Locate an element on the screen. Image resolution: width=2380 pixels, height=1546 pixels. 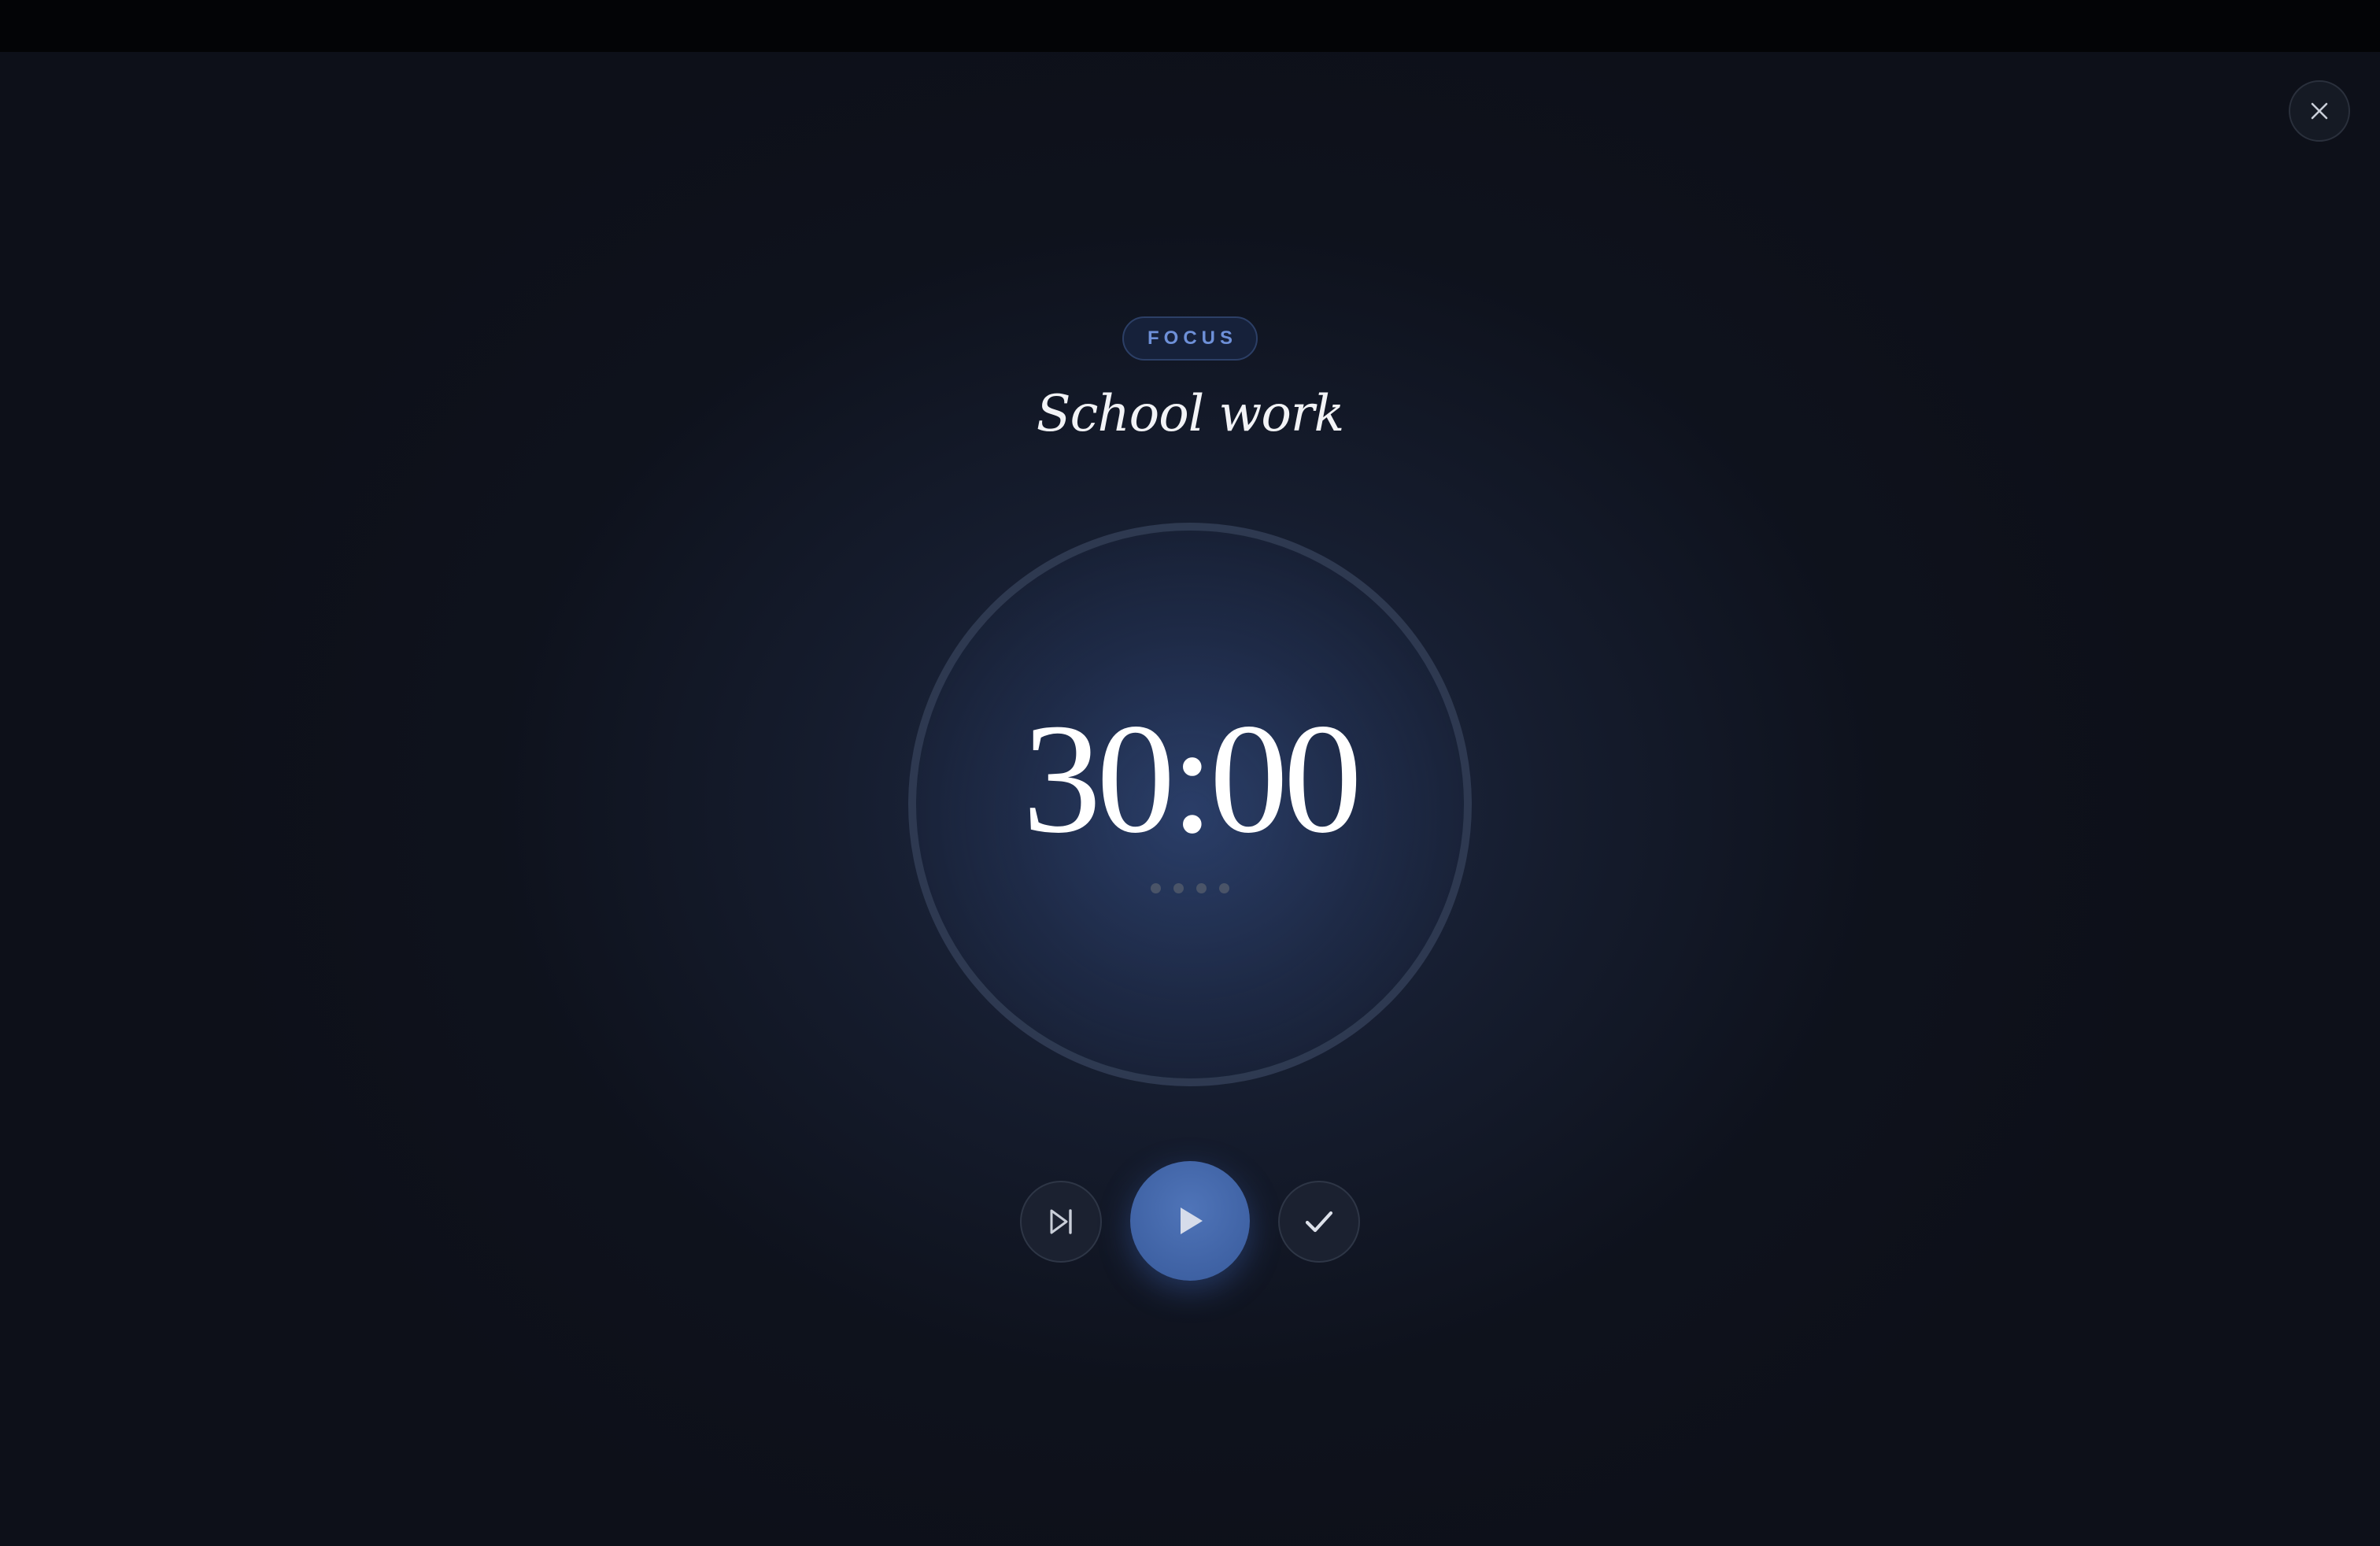
checkmark-icon is located at coordinates (1319, 1222).